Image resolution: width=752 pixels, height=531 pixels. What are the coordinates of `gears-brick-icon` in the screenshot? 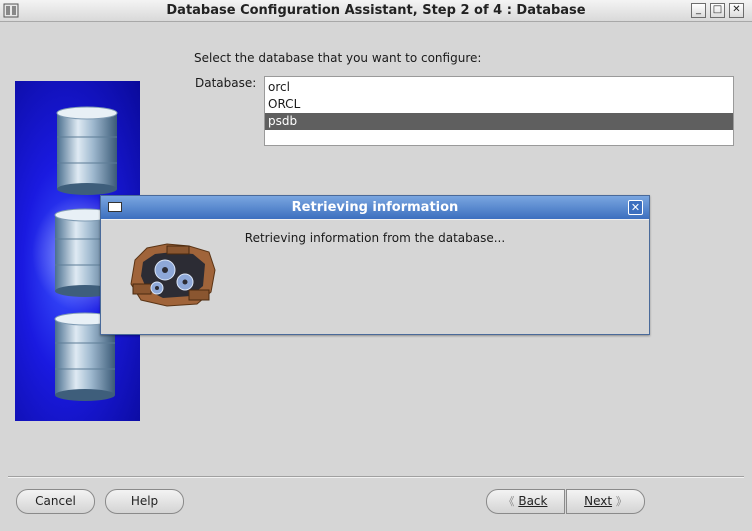 It's located at (173, 275).